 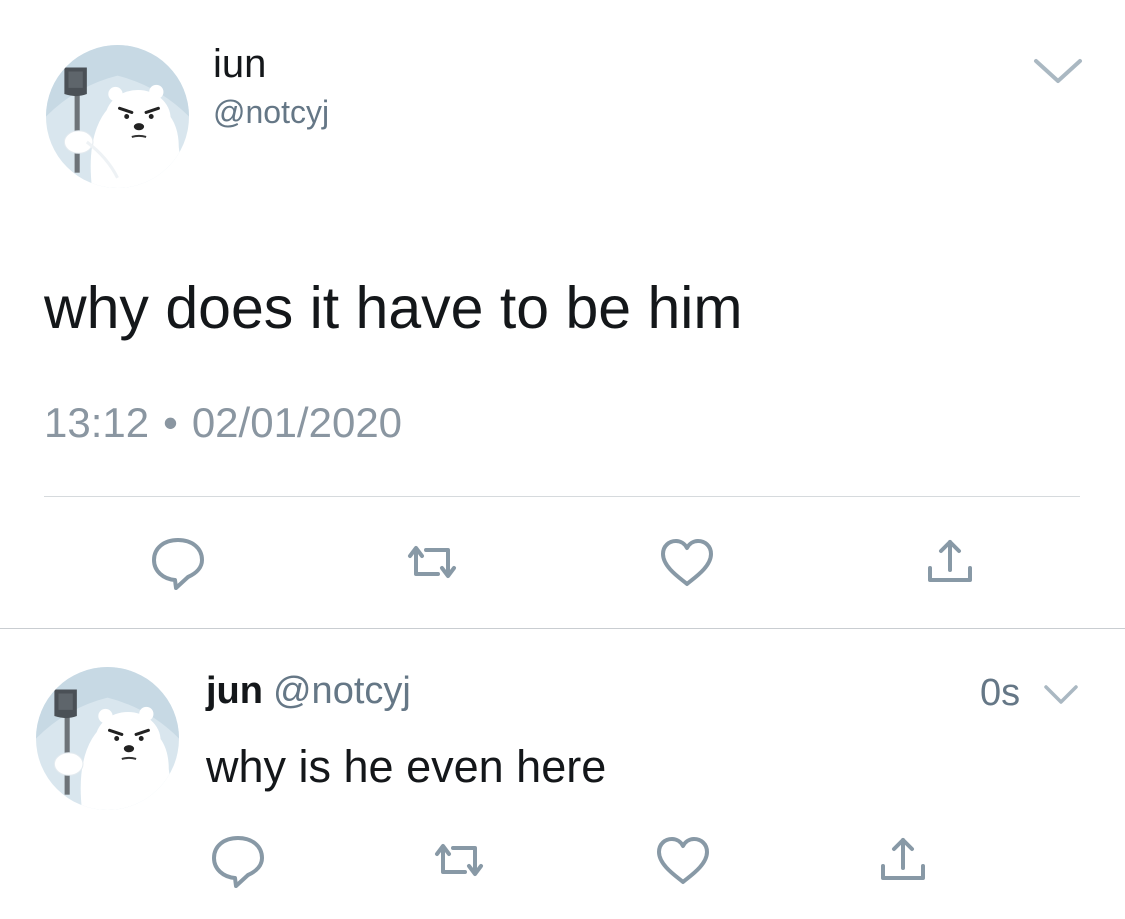 I want to click on reply-timestamp: 0s, so click(x=1000, y=693).